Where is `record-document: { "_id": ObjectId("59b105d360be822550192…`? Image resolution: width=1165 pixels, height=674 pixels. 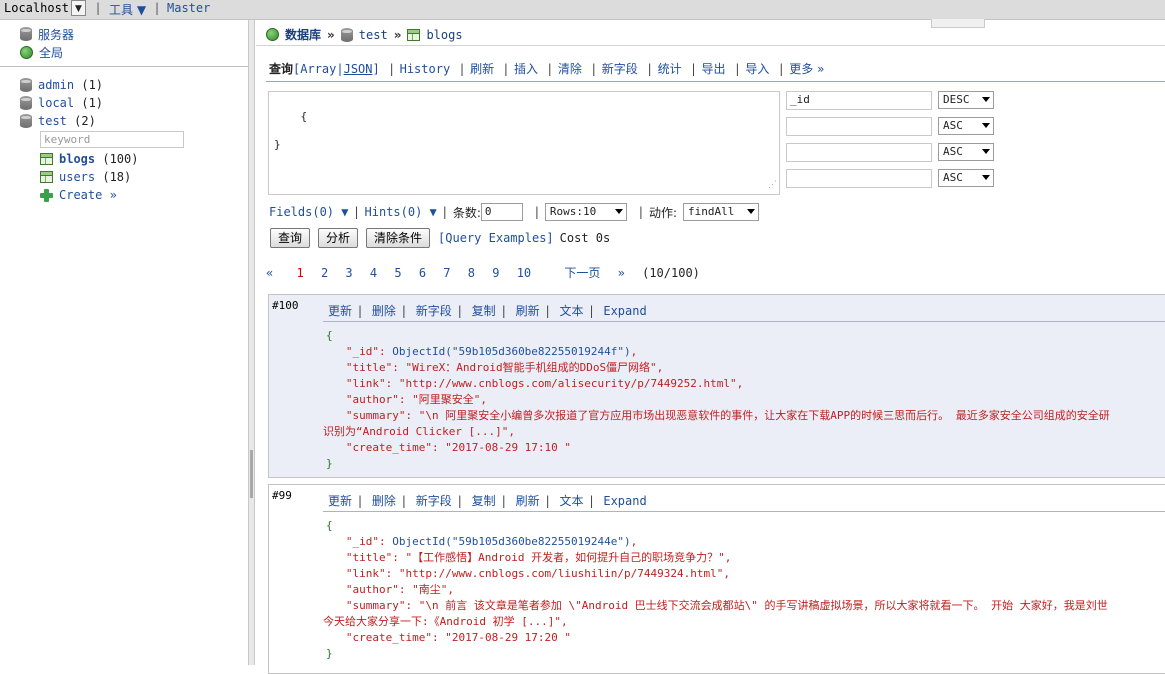
record-document: { "_id": ObjectId("59b105d360be822550192… is located at coordinates (715, 589).